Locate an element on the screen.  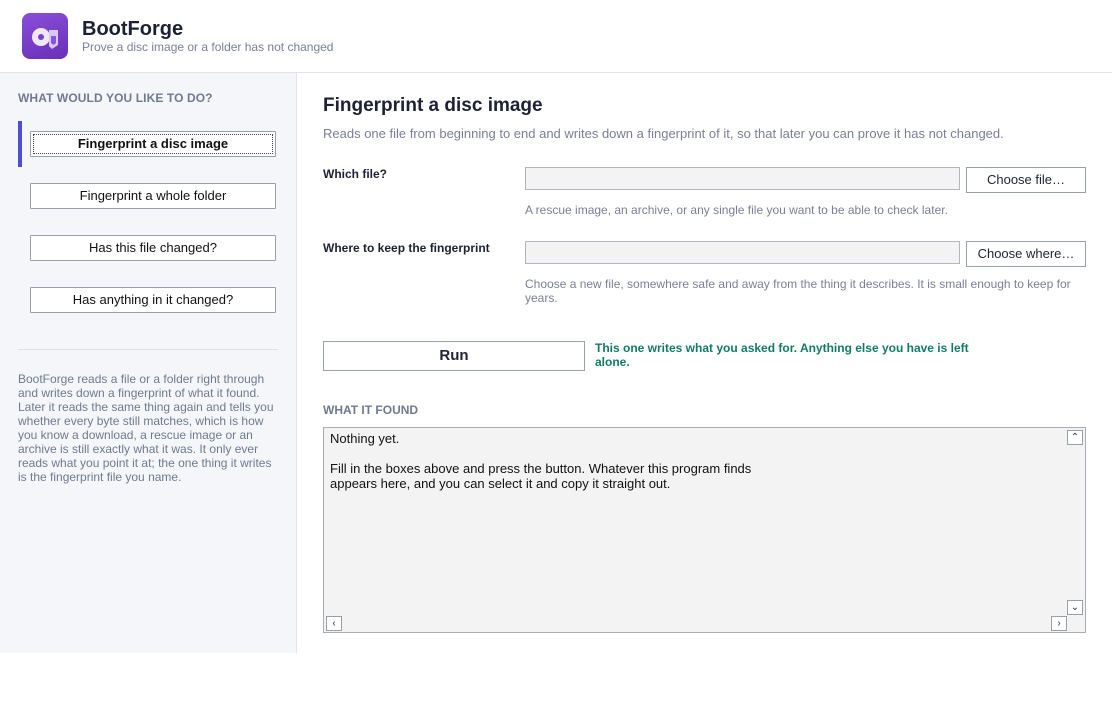
run-button: Run is located at coordinates (454, 356).